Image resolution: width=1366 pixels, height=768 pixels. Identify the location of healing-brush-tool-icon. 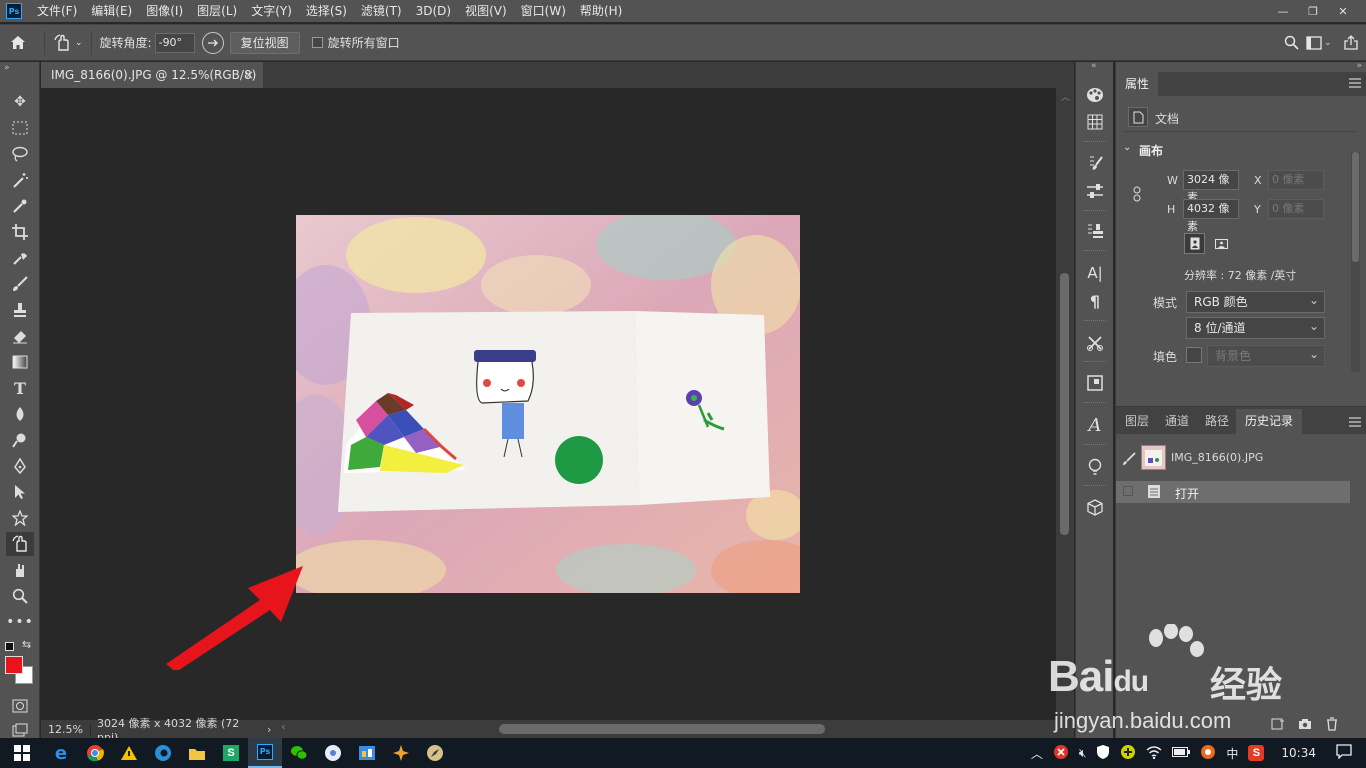
(20, 258).